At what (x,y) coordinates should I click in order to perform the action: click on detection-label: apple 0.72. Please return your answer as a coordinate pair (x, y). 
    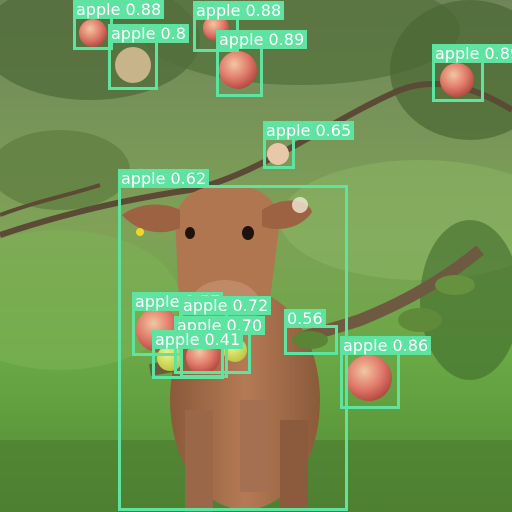
    Looking at the image, I should click on (226, 305).